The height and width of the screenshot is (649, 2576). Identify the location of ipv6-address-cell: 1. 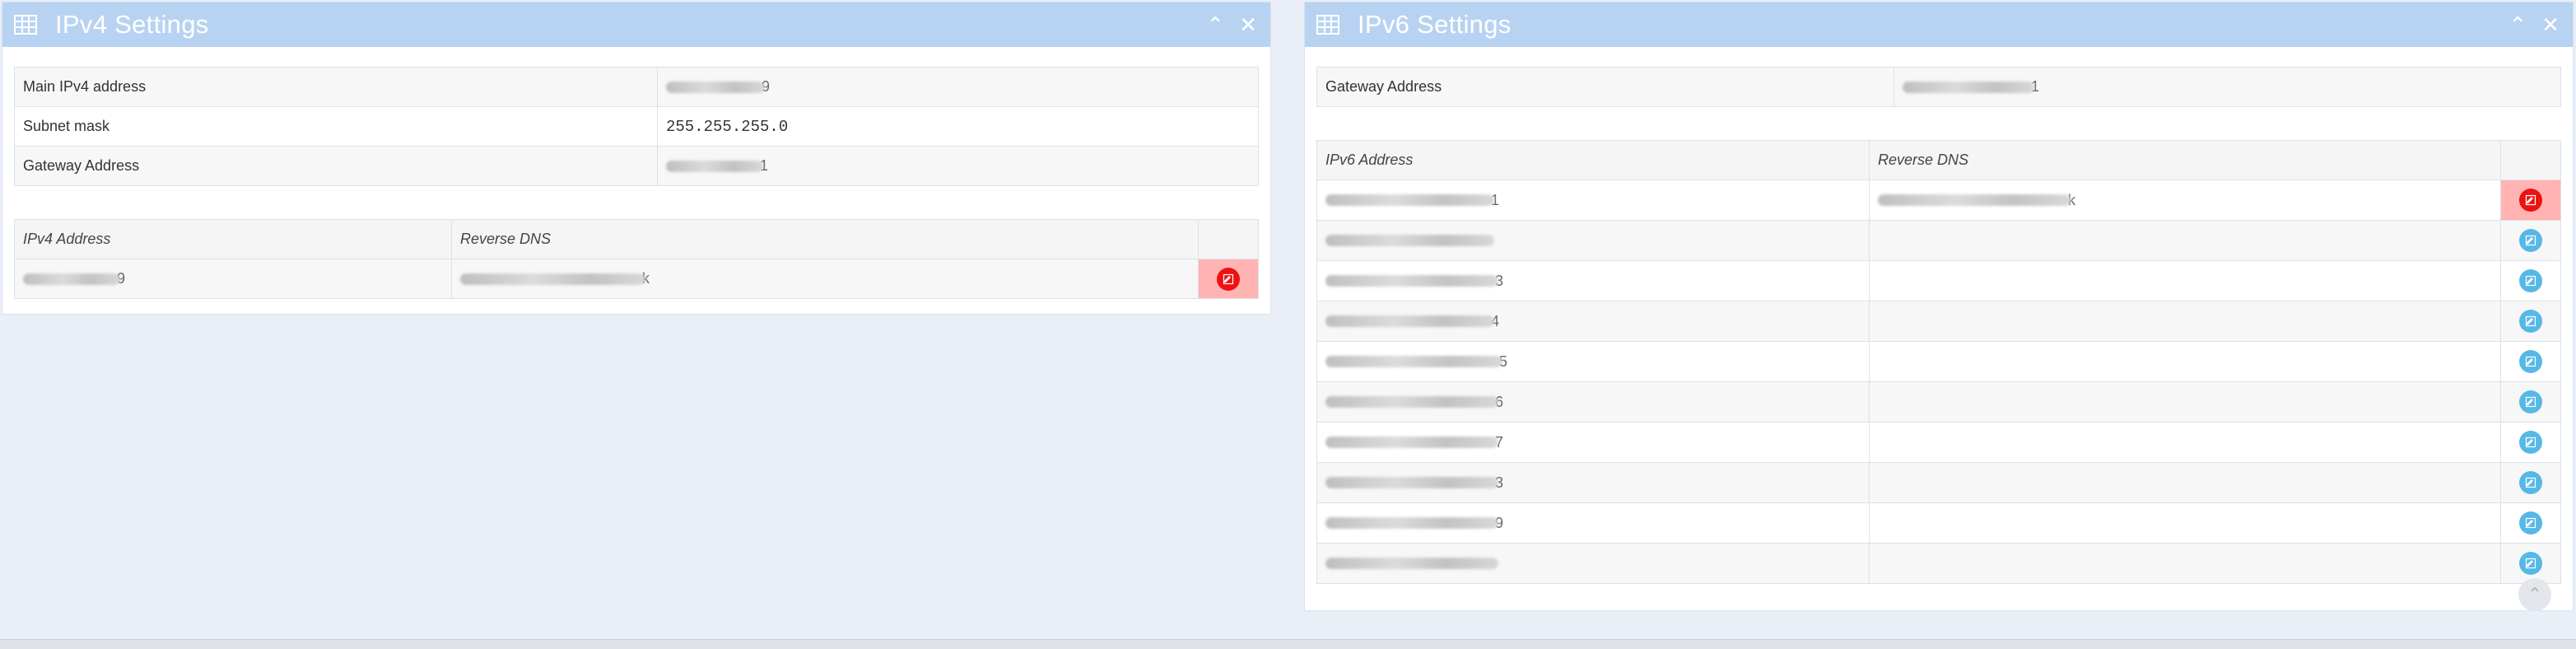
(1593, 200).